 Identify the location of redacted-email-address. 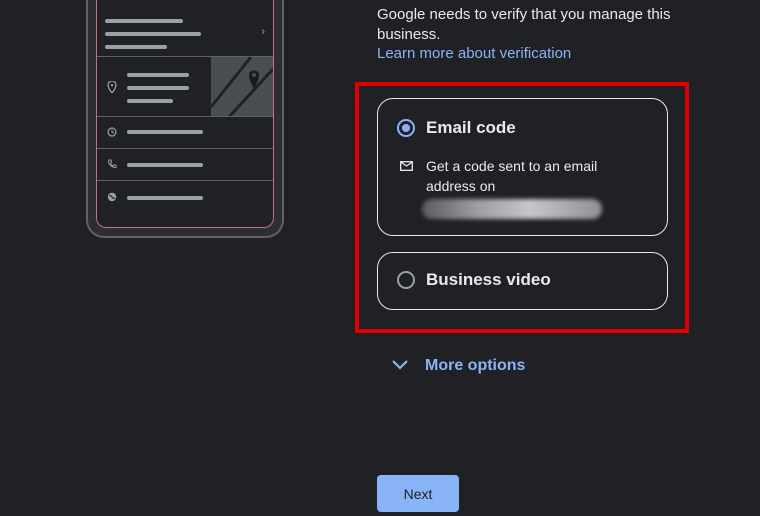
(512, 209).